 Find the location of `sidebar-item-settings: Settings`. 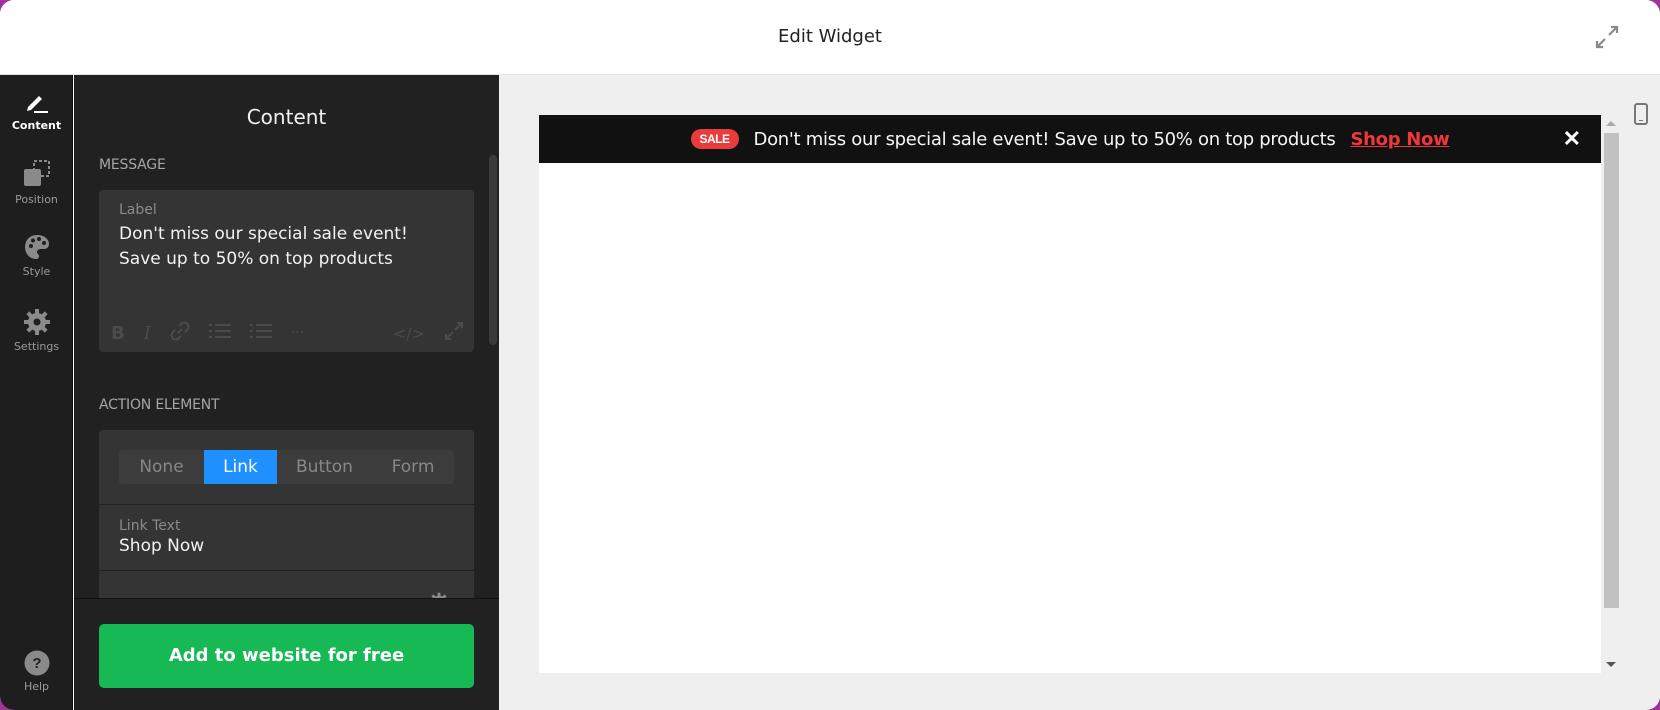

sidebar-item-settings: Settings is located at coordinates (36, 330).